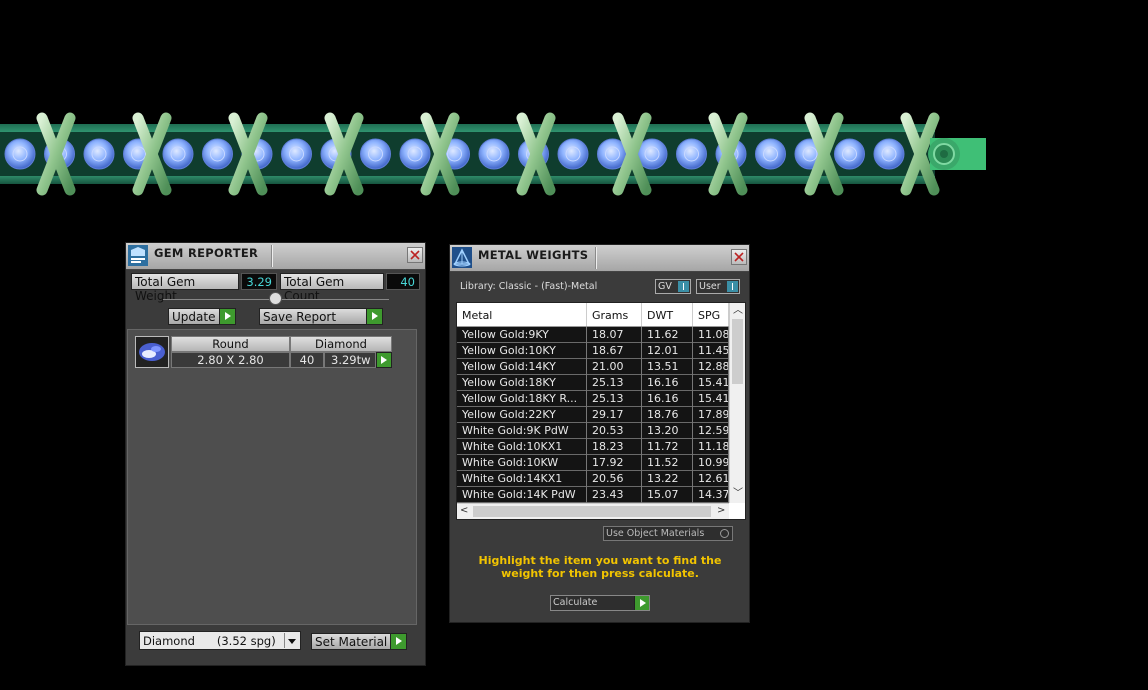  Describe the element at coordinates (275, 298) in the screenshot. I see `splitter-handle-icon` at that location.